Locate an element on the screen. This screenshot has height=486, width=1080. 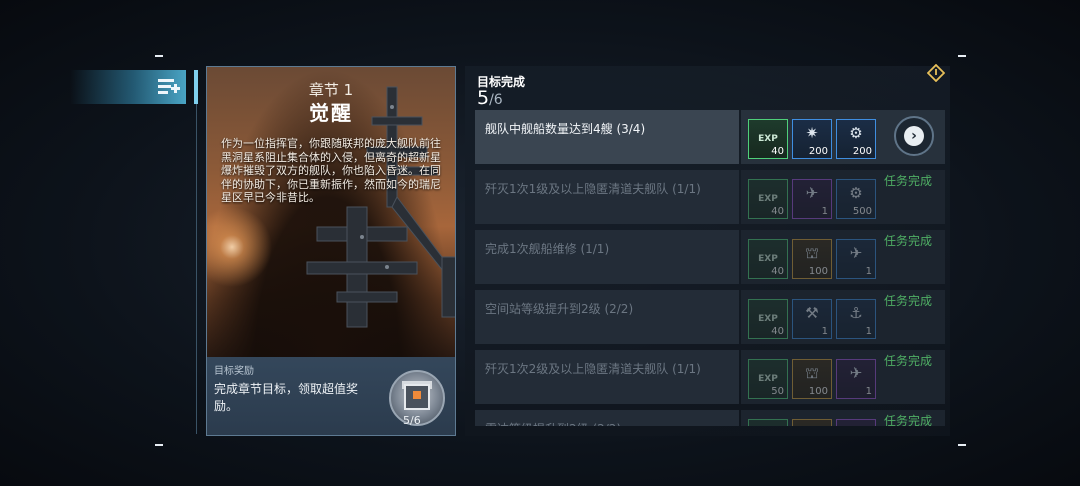
list-add-icon is located at coordinates (169, 87).